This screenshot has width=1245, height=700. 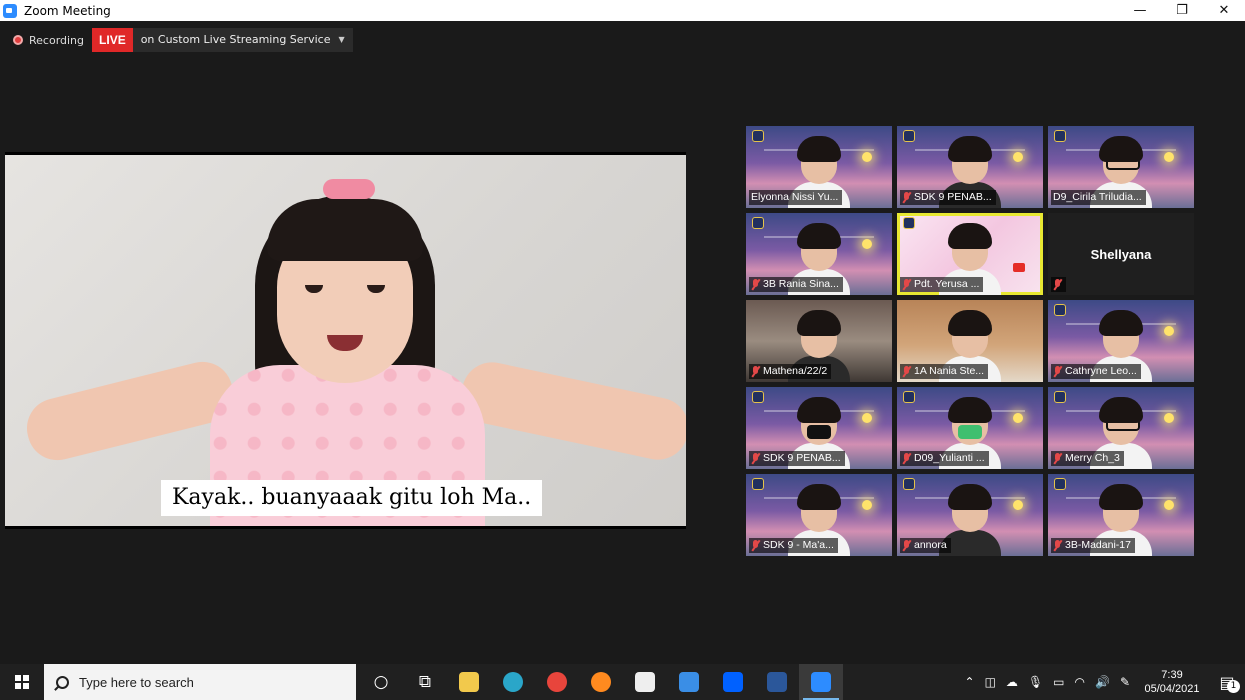 I want to click on taskbar-mail-button, so click(x=689, y=682).